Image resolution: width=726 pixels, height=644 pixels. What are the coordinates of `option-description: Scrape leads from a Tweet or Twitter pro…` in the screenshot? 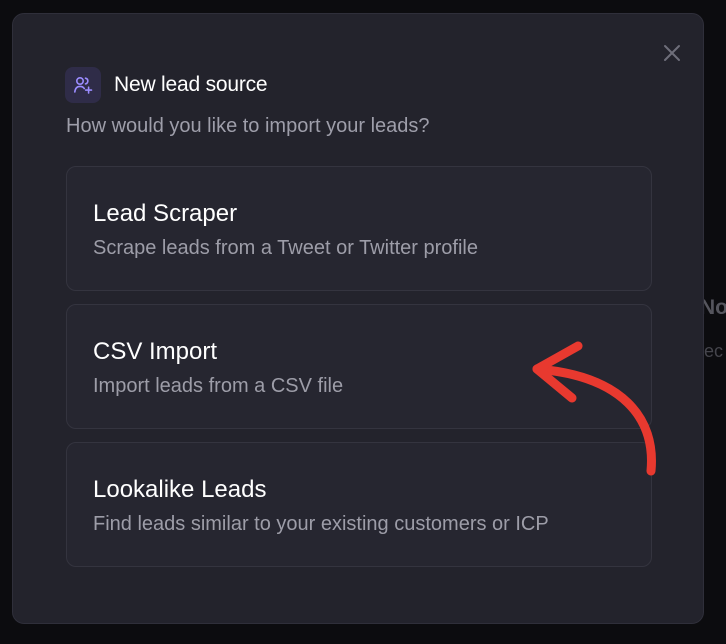 It's located at (285, 248).